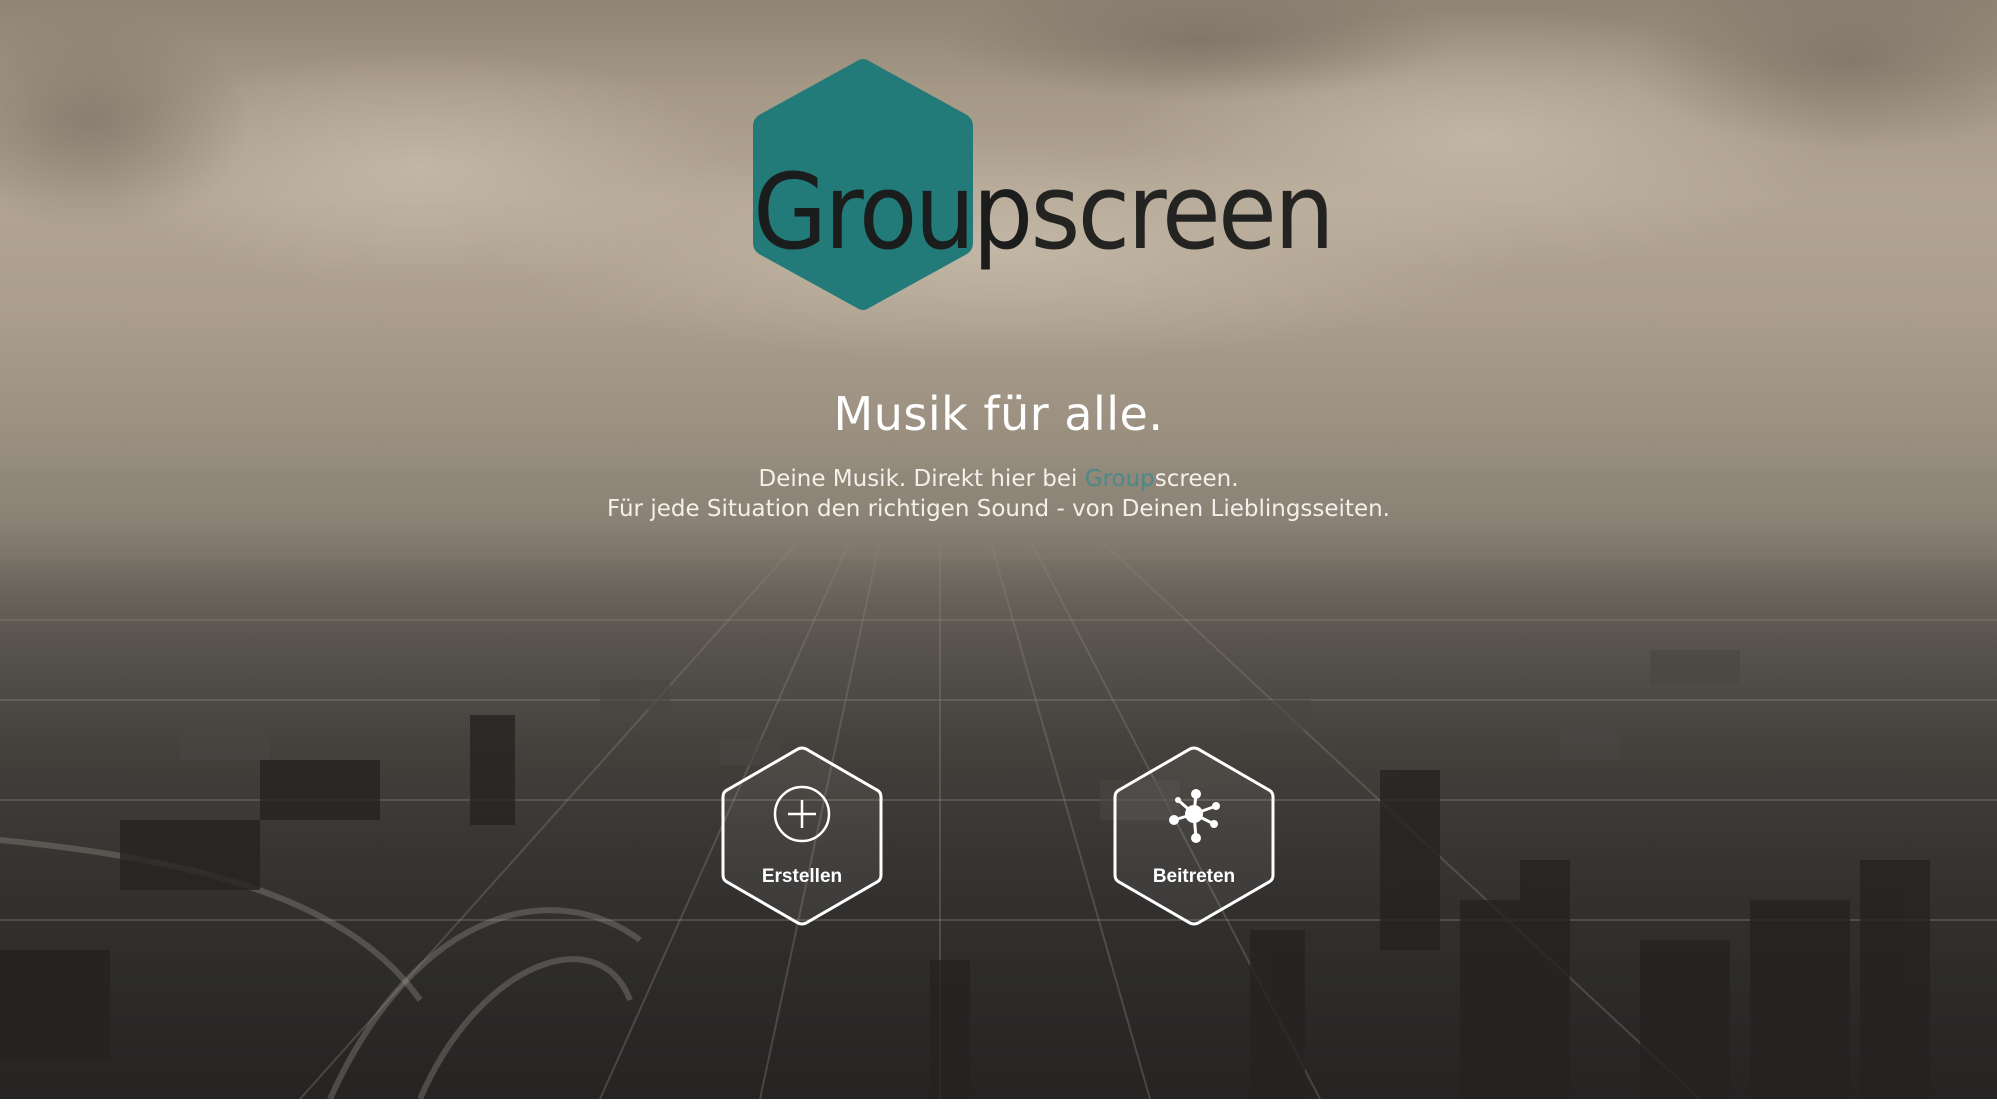  Describe the element at coordinates (1194, 876) in the screenshot. I see `join-button-label: Beitreten` at that location.